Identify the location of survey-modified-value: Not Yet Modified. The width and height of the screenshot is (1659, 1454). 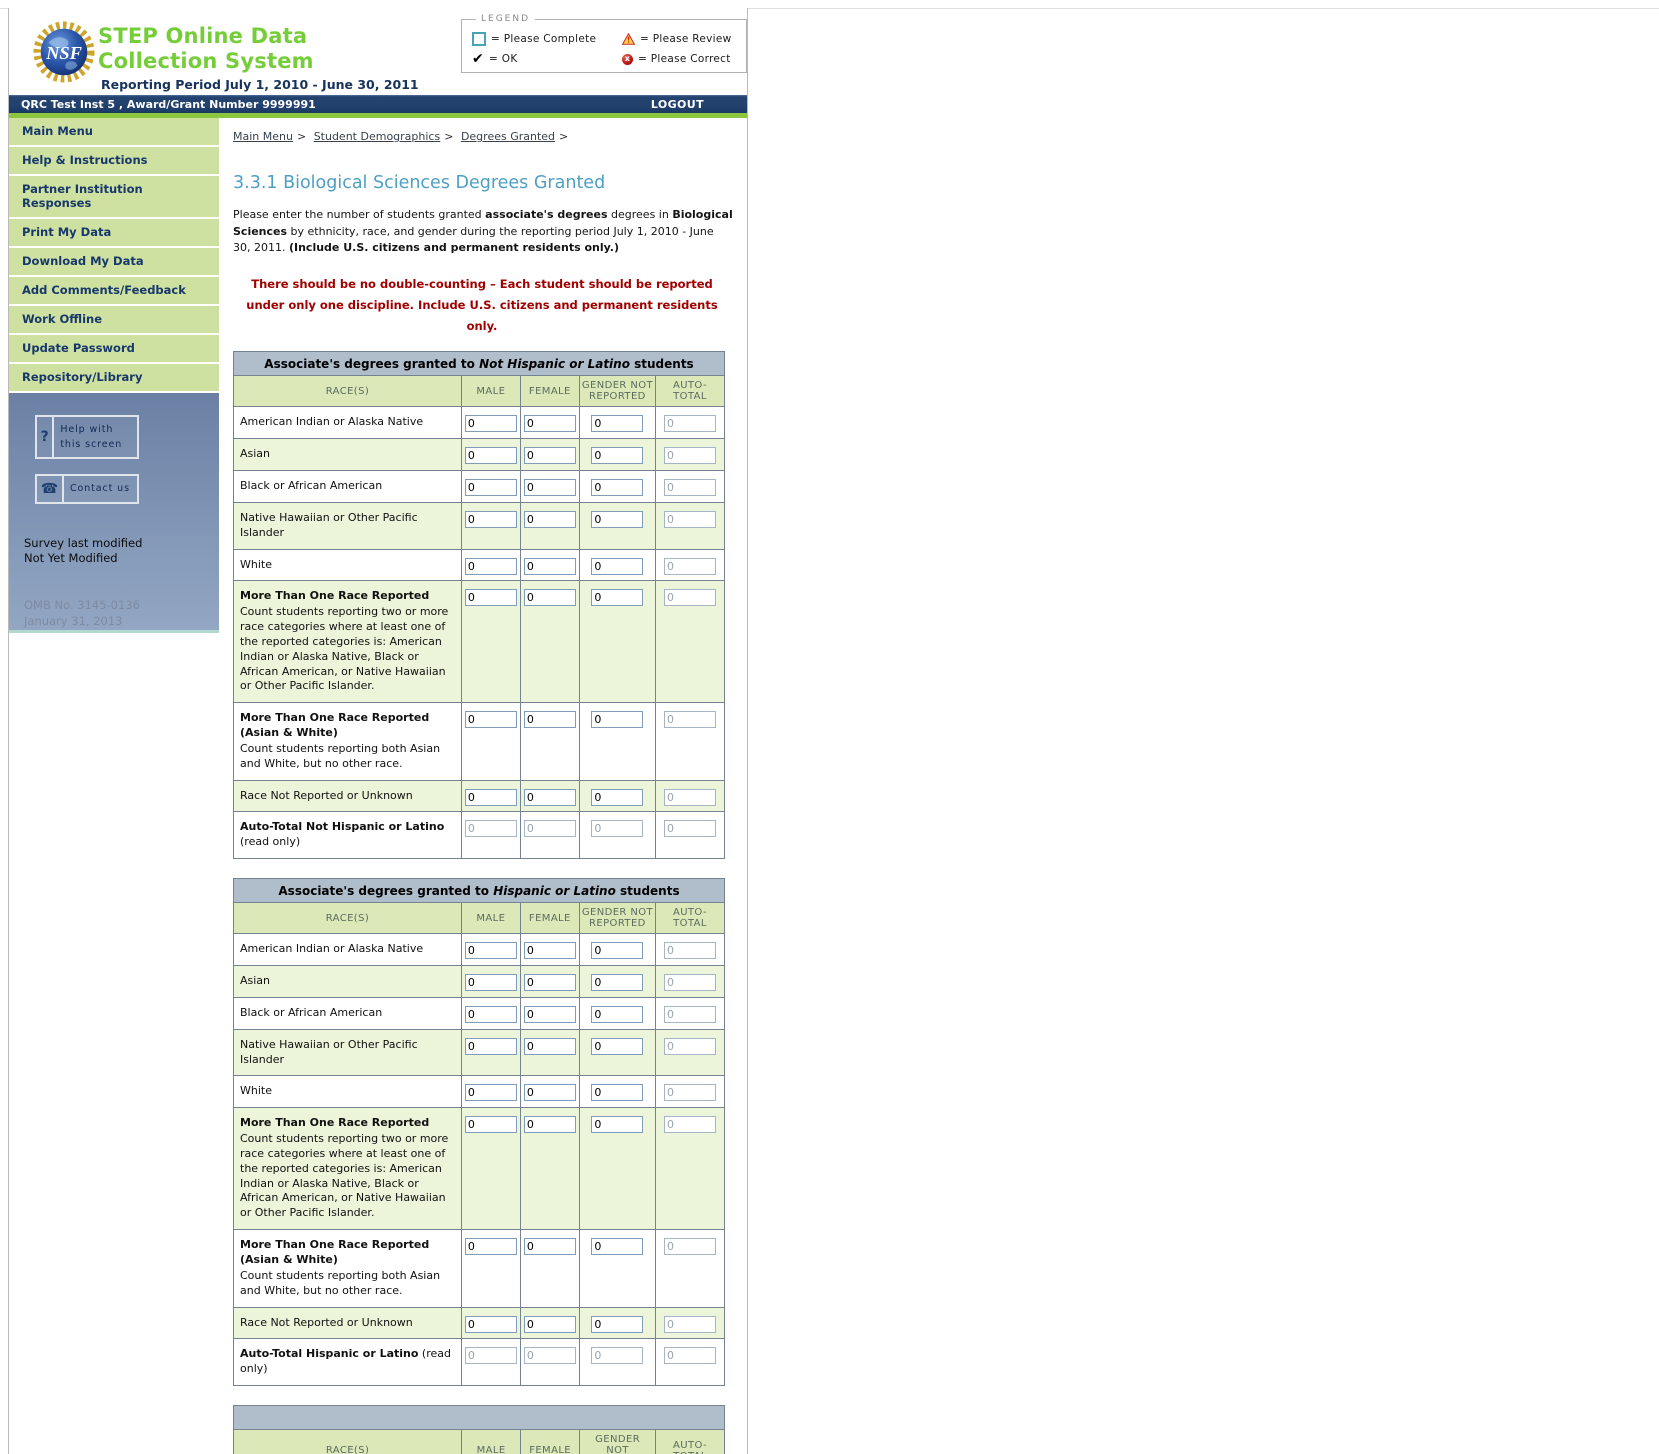
(71, 558).